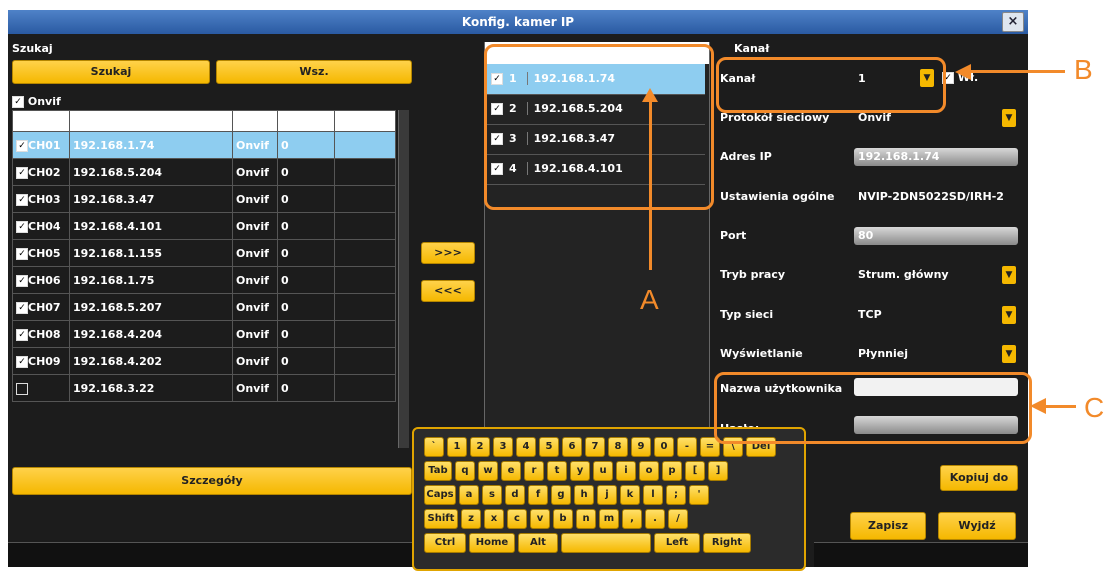  What do you see at coordinates (595, 447) in the screenshot?
I see `keyboard-key: 7` at bounding box center [595, 447].